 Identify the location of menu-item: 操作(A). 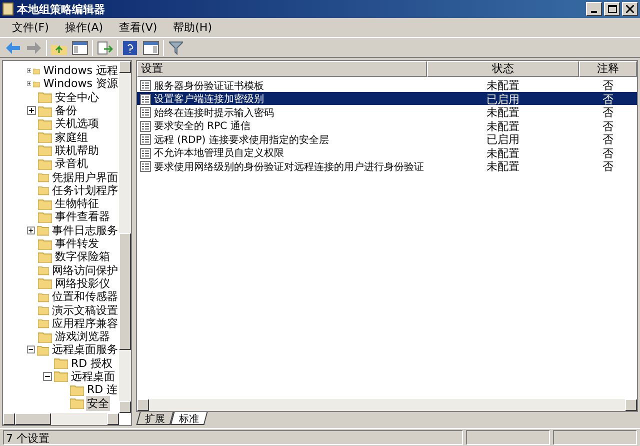
(84, 27).